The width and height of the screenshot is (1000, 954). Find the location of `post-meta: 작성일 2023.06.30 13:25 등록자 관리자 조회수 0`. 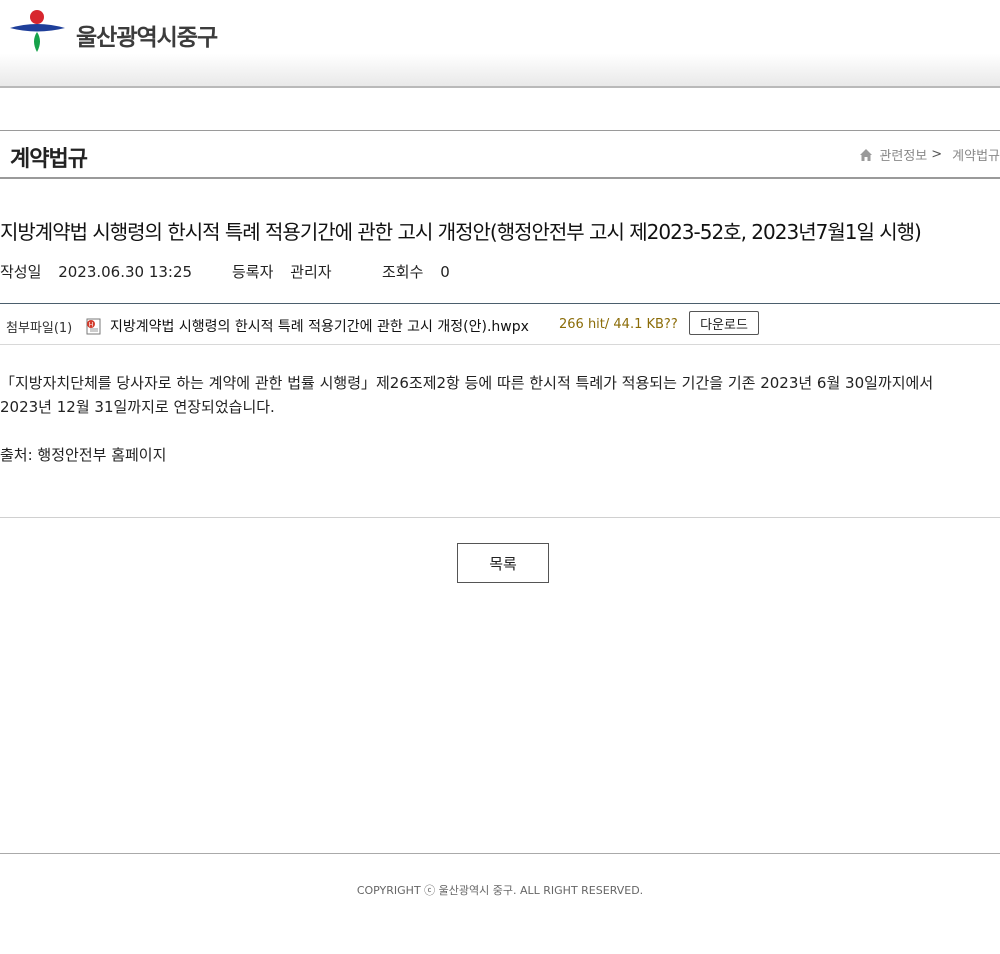

post-meta: 작성일 2023.06.30 13:25 등록자 관리자 조회수 0 is located at coordinates (225, 271).